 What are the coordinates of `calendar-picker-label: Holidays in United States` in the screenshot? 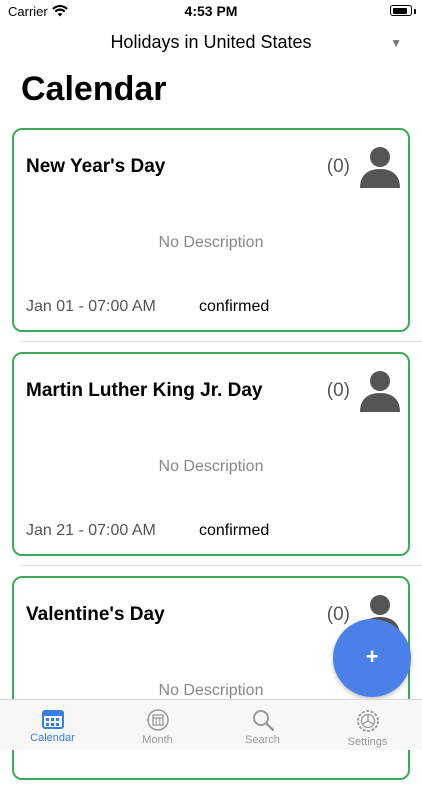 It's located at (211, 42).